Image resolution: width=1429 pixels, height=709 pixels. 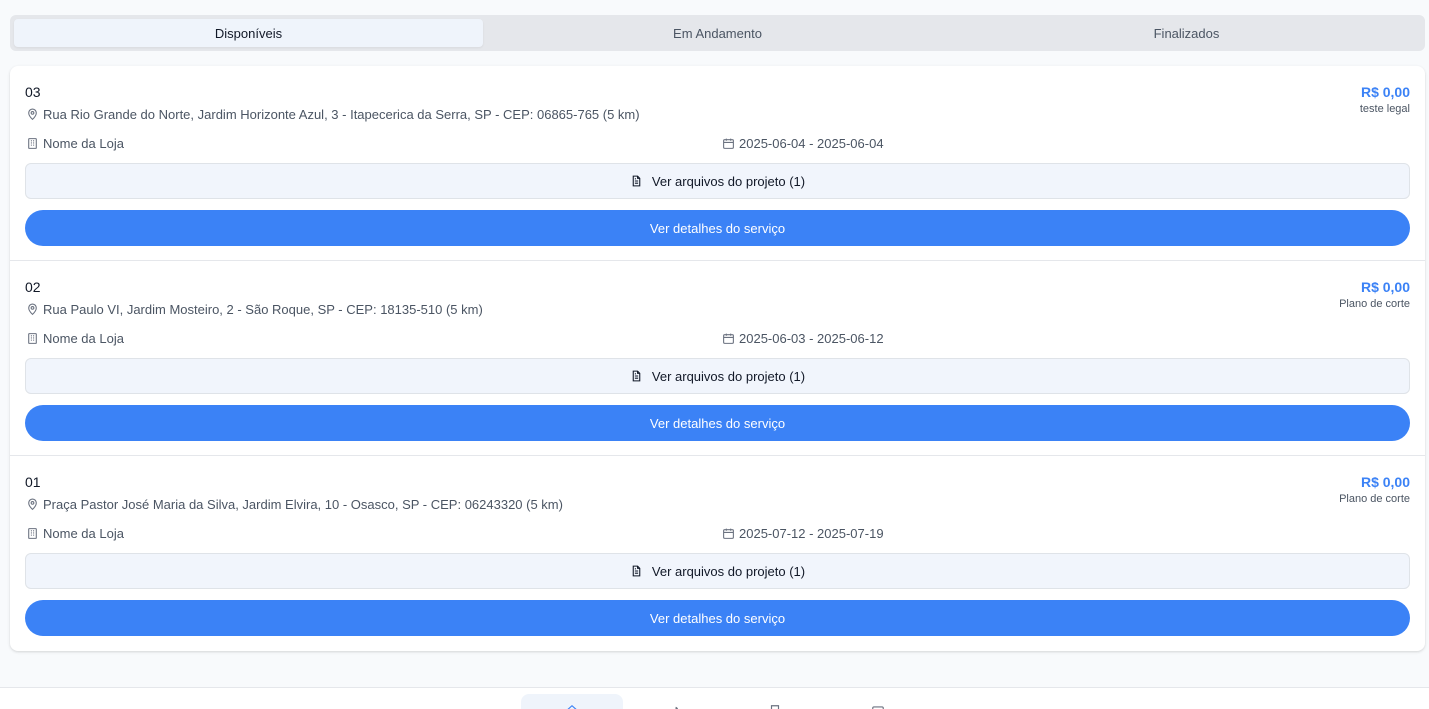 I want to click on service-dates: 2025-06-04 - 2025-06-04, so click(x=802, y=143).